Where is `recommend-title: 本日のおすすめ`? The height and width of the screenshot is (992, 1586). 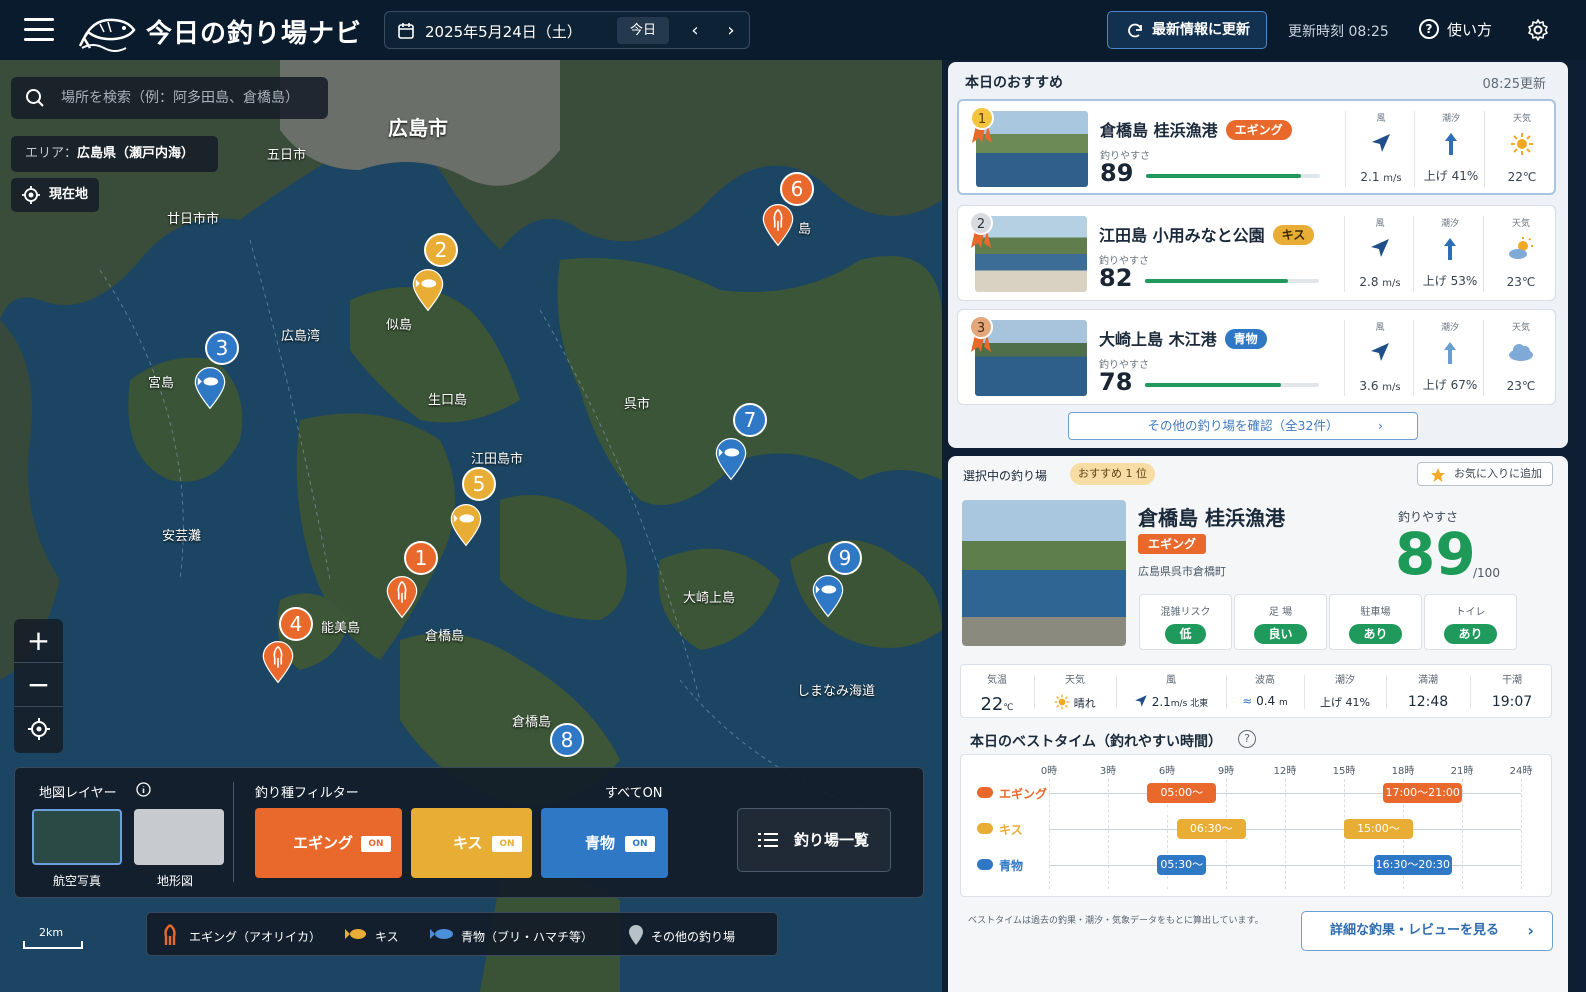
recommend-title: 本日のおすすめ is located at coordinates (1014, 83).